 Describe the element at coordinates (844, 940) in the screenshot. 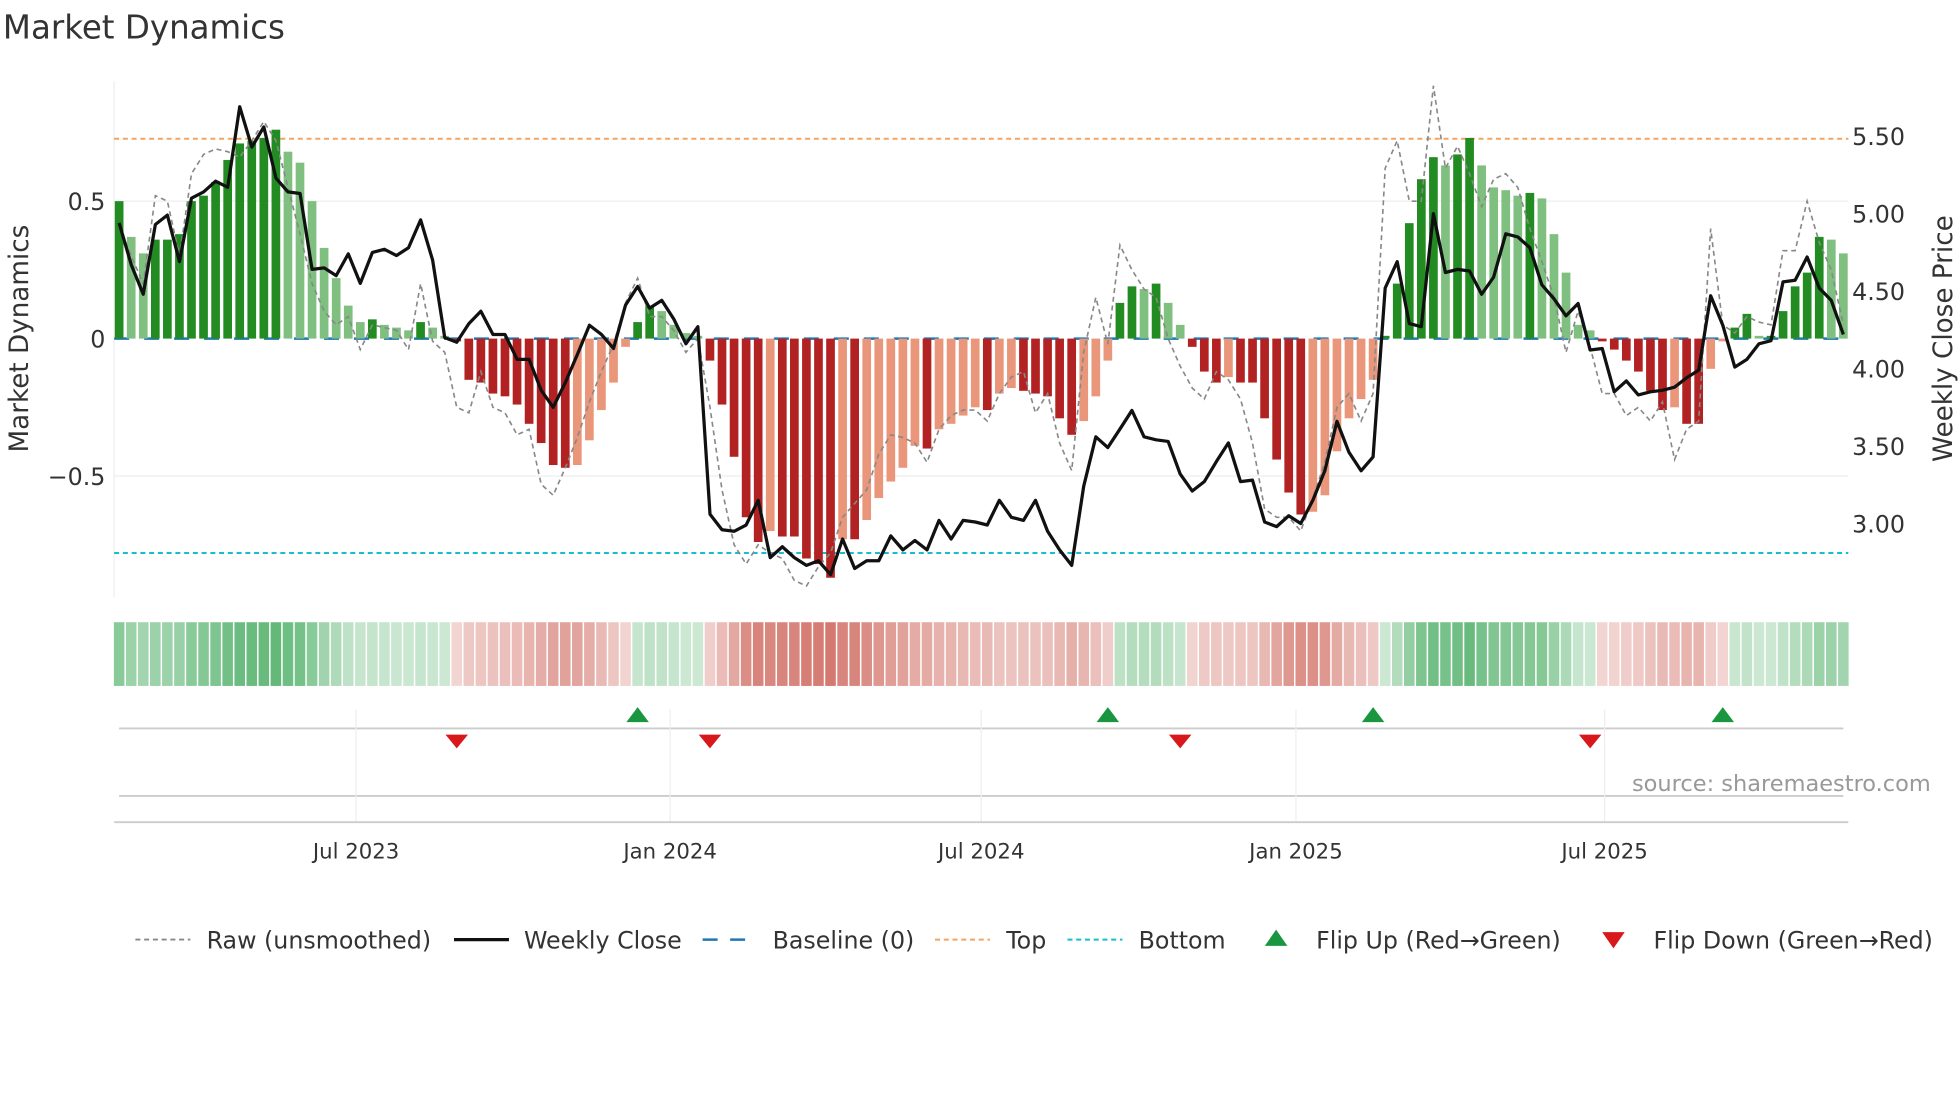

I see `legend-label: Baseline (0)` at that location.